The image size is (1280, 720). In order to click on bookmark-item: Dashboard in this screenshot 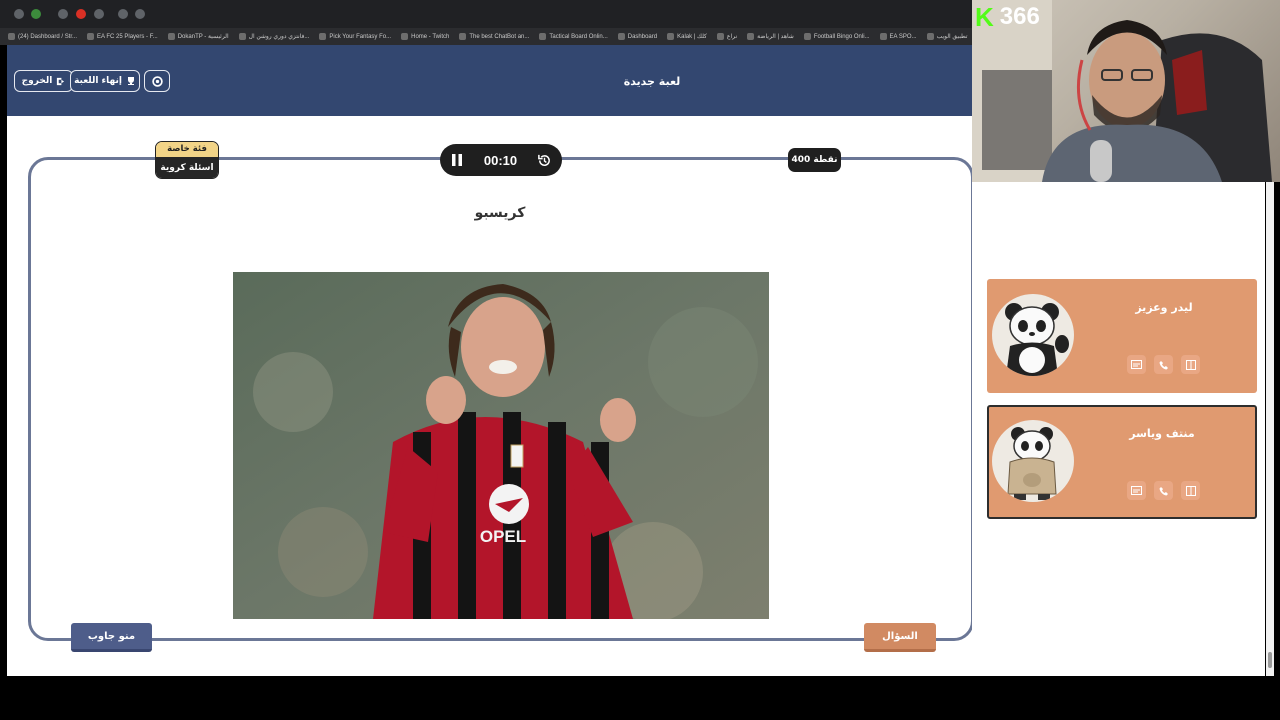, I will do `click(637, 36)`.